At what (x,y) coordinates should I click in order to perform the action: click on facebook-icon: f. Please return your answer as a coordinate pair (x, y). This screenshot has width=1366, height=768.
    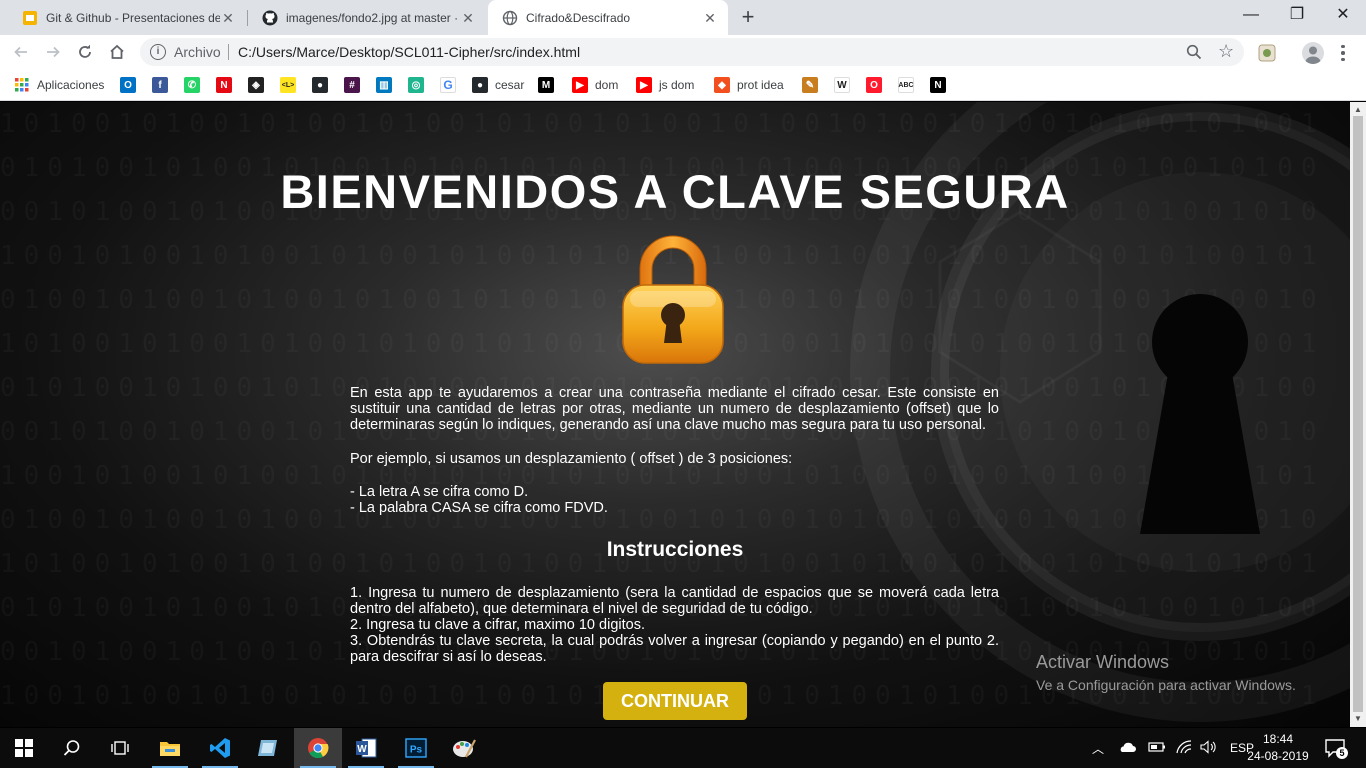
    Looking at the image, I should click on (160, 85).